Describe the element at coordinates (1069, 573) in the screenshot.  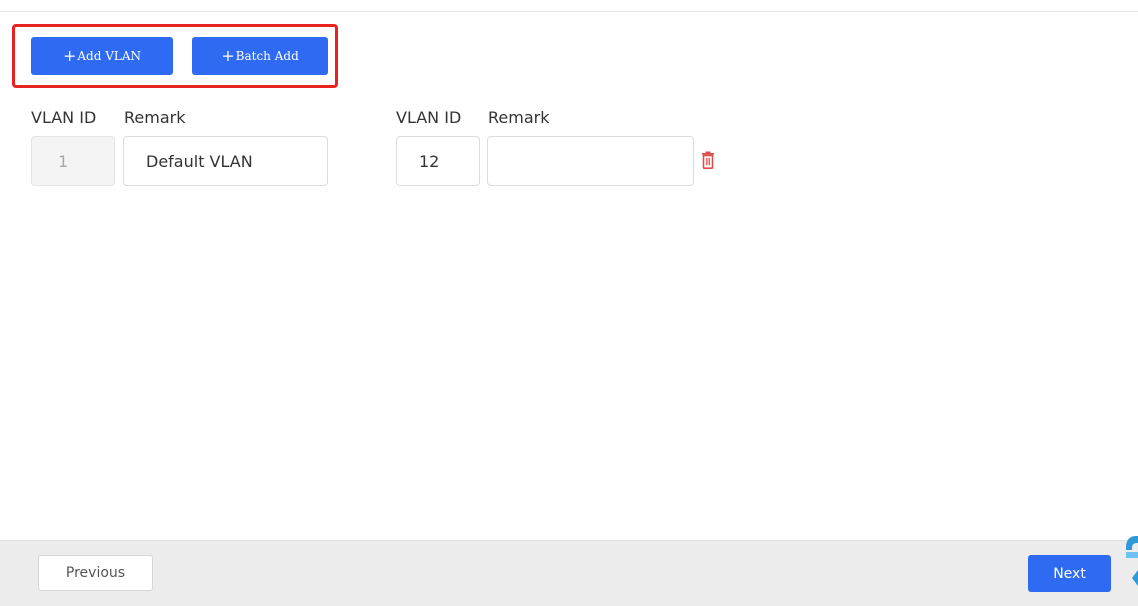
I see `next-button: Next` at that location.